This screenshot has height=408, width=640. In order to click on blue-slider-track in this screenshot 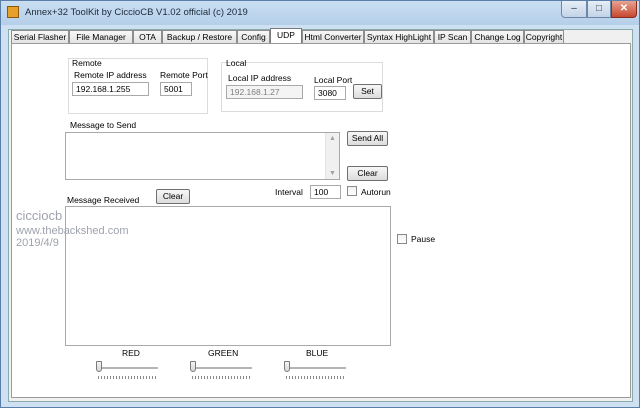, I will do `click(316, 368)`.